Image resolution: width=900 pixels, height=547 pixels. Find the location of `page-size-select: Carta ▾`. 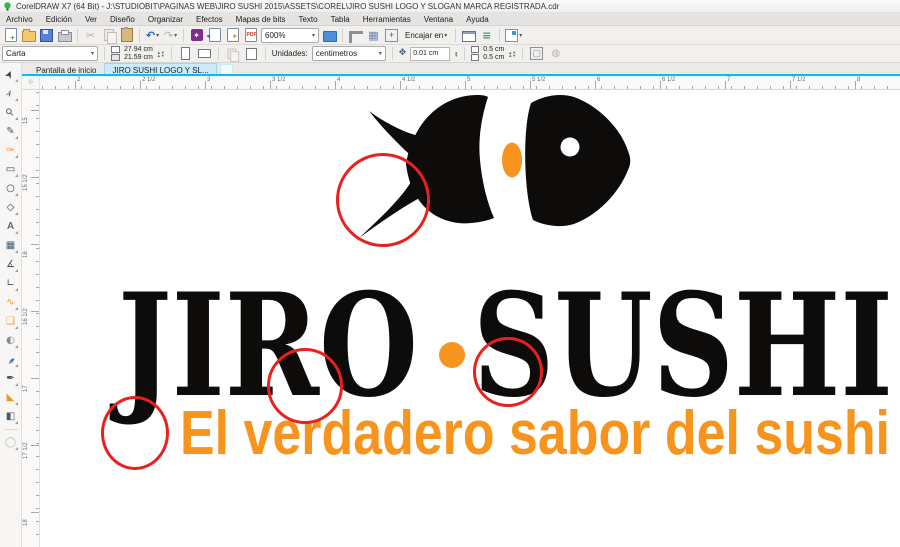

page-size-select: Carta ▾ is located at coordinates (50, 53).